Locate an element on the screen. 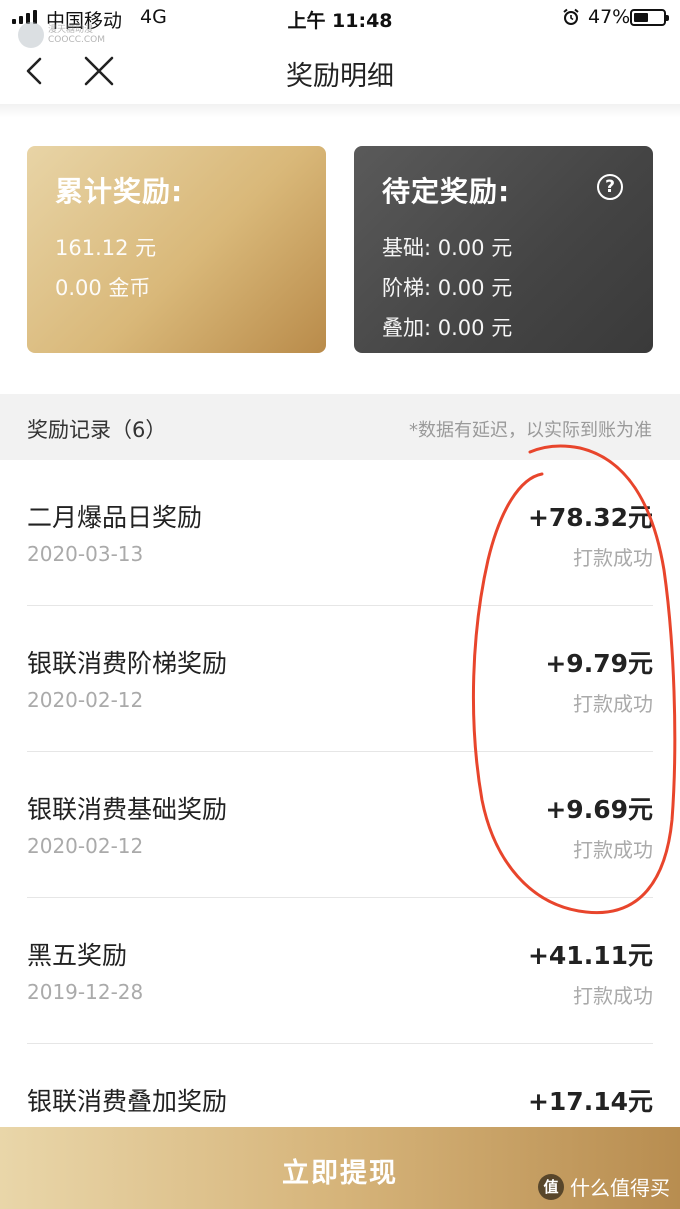  list-item: 黑五奖励 2019-12-28 +41.11元 打款成功 is located at coordinates (340, 971).